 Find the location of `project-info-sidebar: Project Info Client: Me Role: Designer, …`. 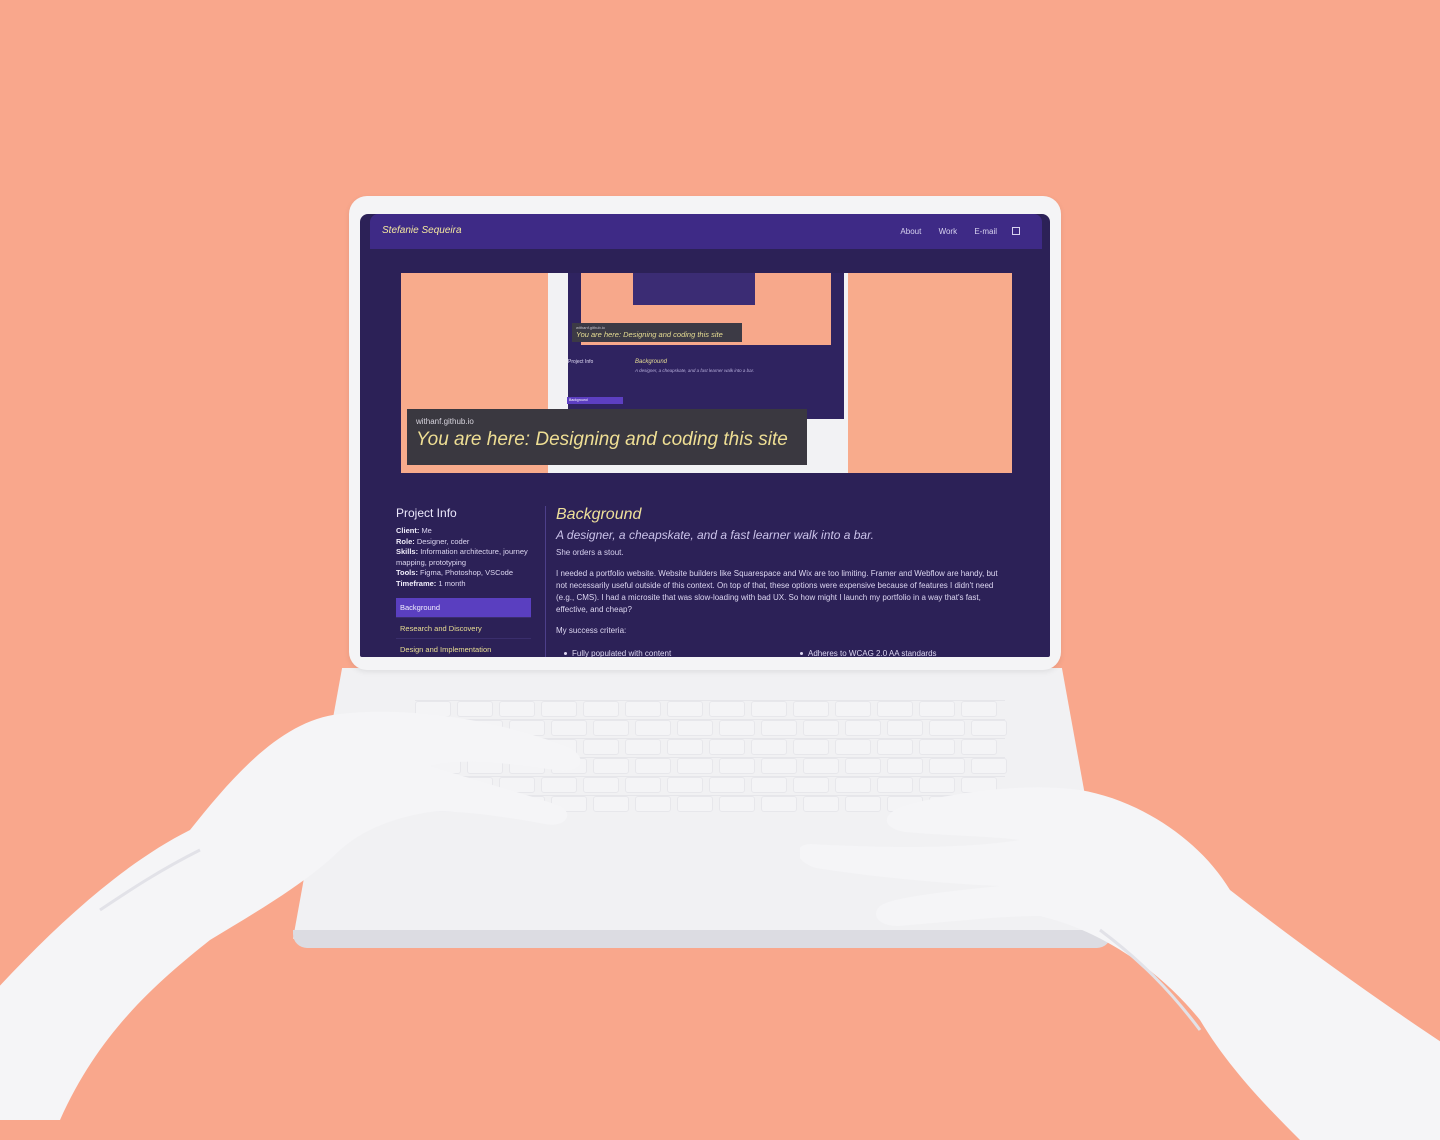

project-info-sidebar: Project Info Client: Me Role: Designer, … is located at coordinates (463, 581).